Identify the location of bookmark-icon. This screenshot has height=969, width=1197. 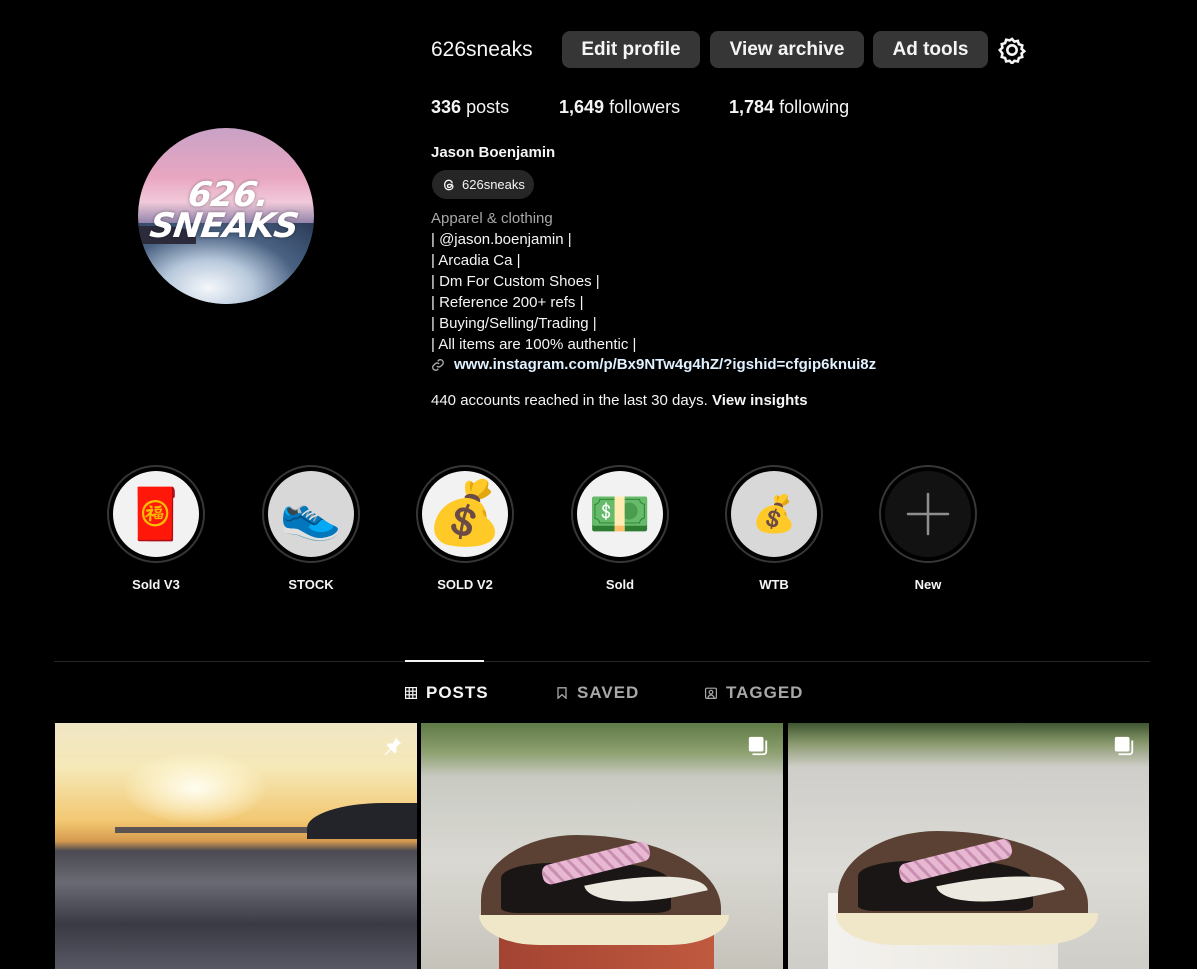
(562, 693).